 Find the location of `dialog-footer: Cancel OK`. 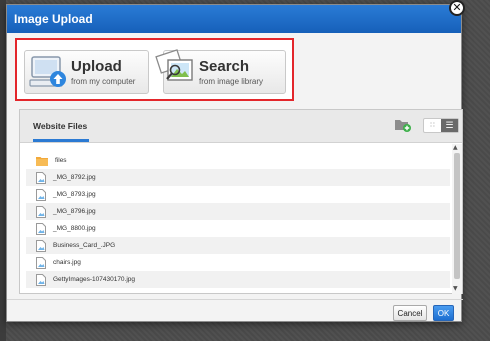

dialog-footer: Cancel OK is located at coordinates (235, 311).